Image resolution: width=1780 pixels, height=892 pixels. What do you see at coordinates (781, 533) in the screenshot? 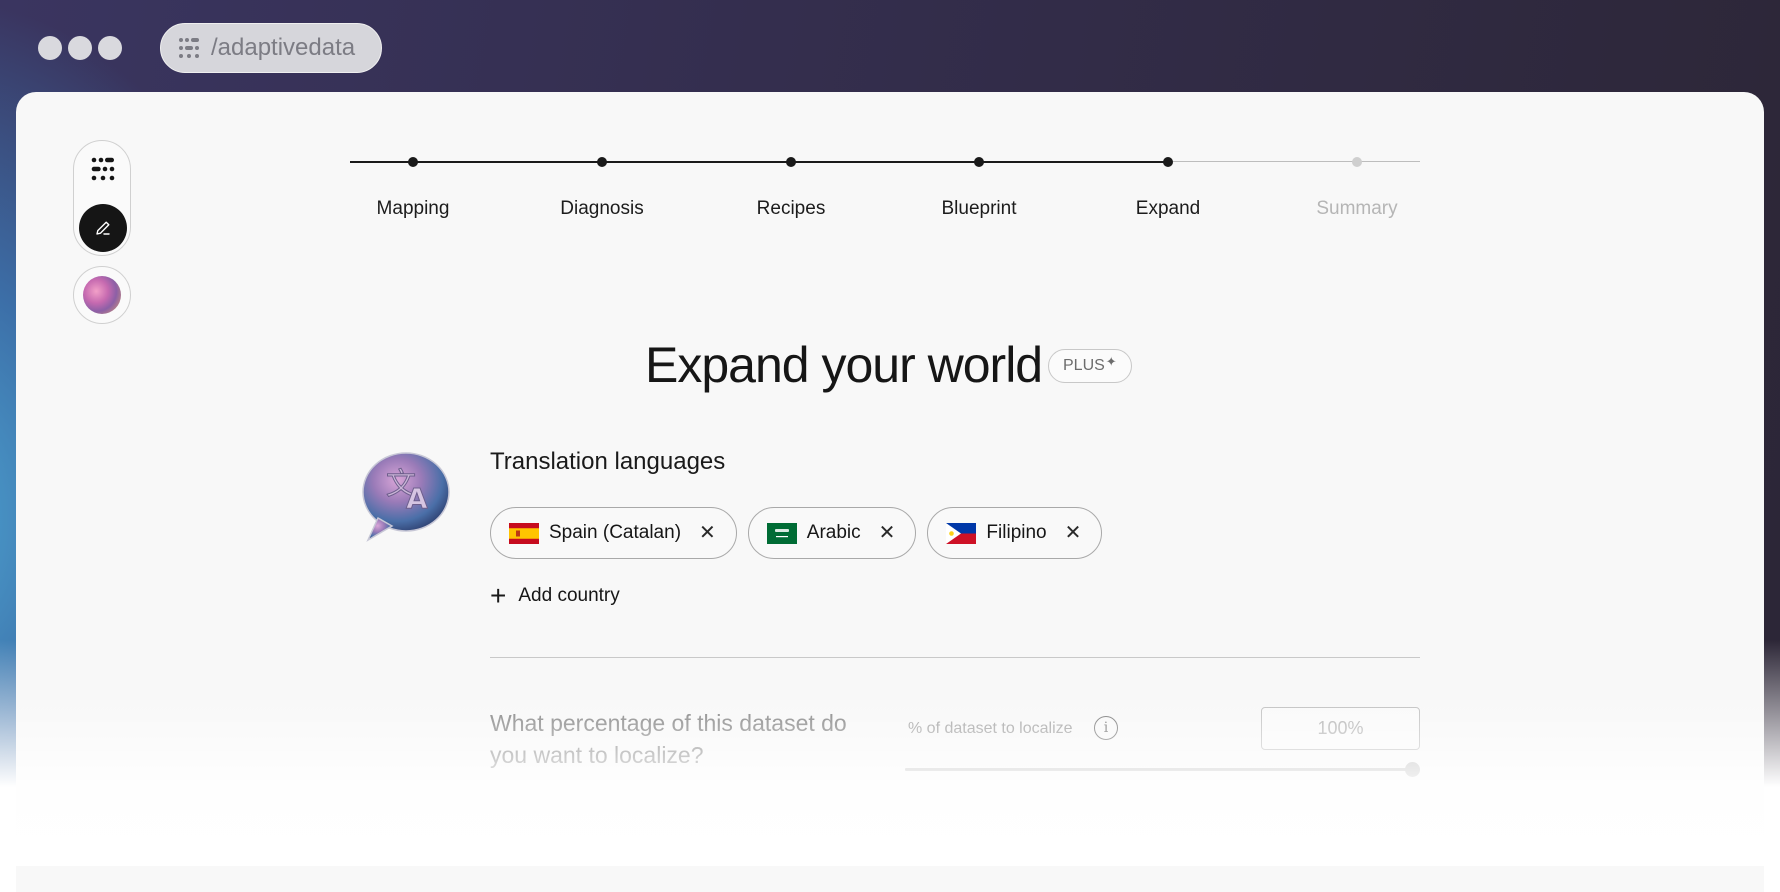
I see `saudi-arabia-flag-icon` at bounding box center [781, 533].